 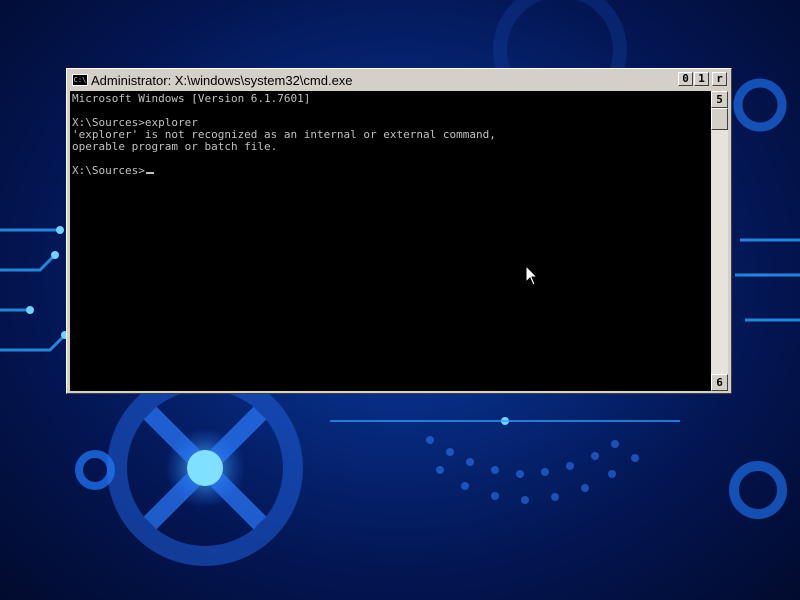 What do you see at coordinates (80, 80) in the screenshot?
I see `cmd-icon: C:\` at bounding box center [80, 80].